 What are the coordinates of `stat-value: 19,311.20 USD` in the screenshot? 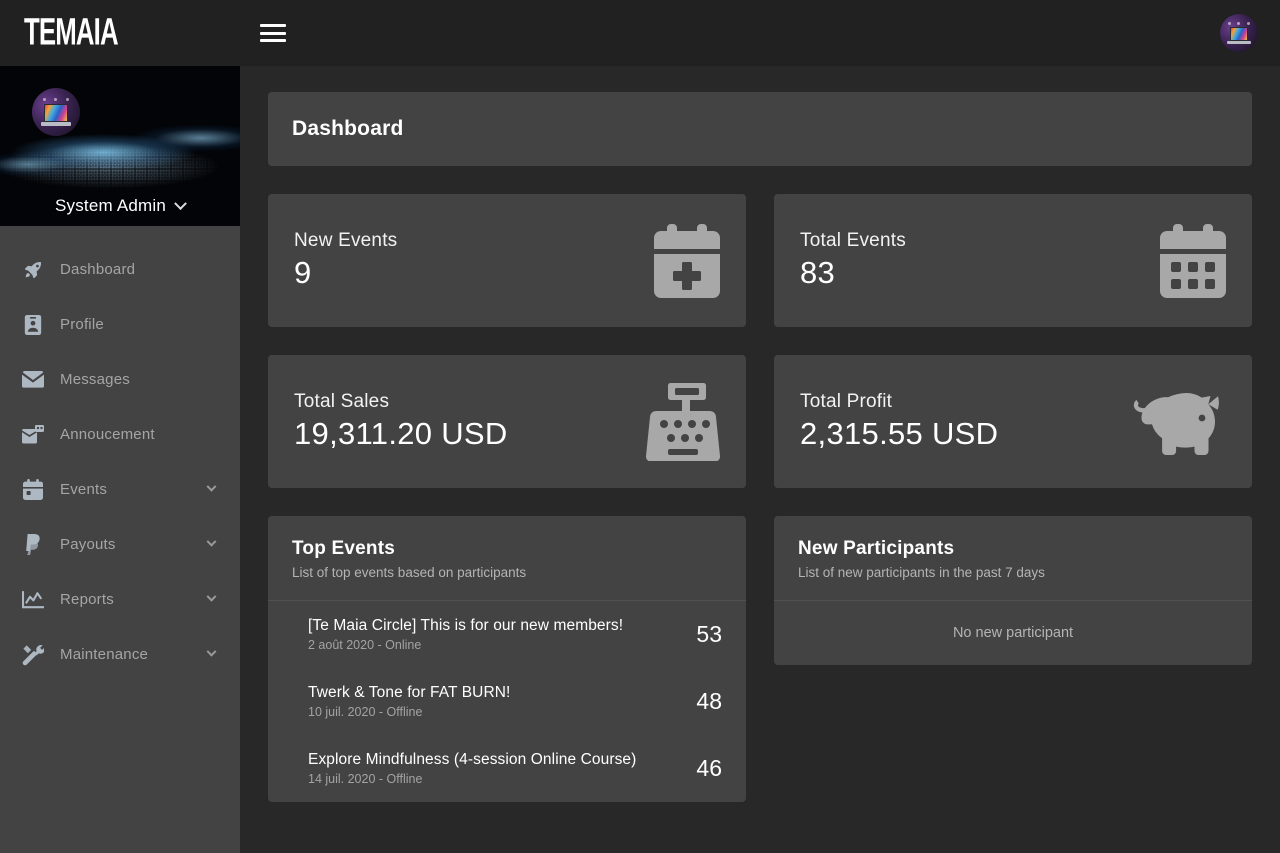 It's located at (401, 434).